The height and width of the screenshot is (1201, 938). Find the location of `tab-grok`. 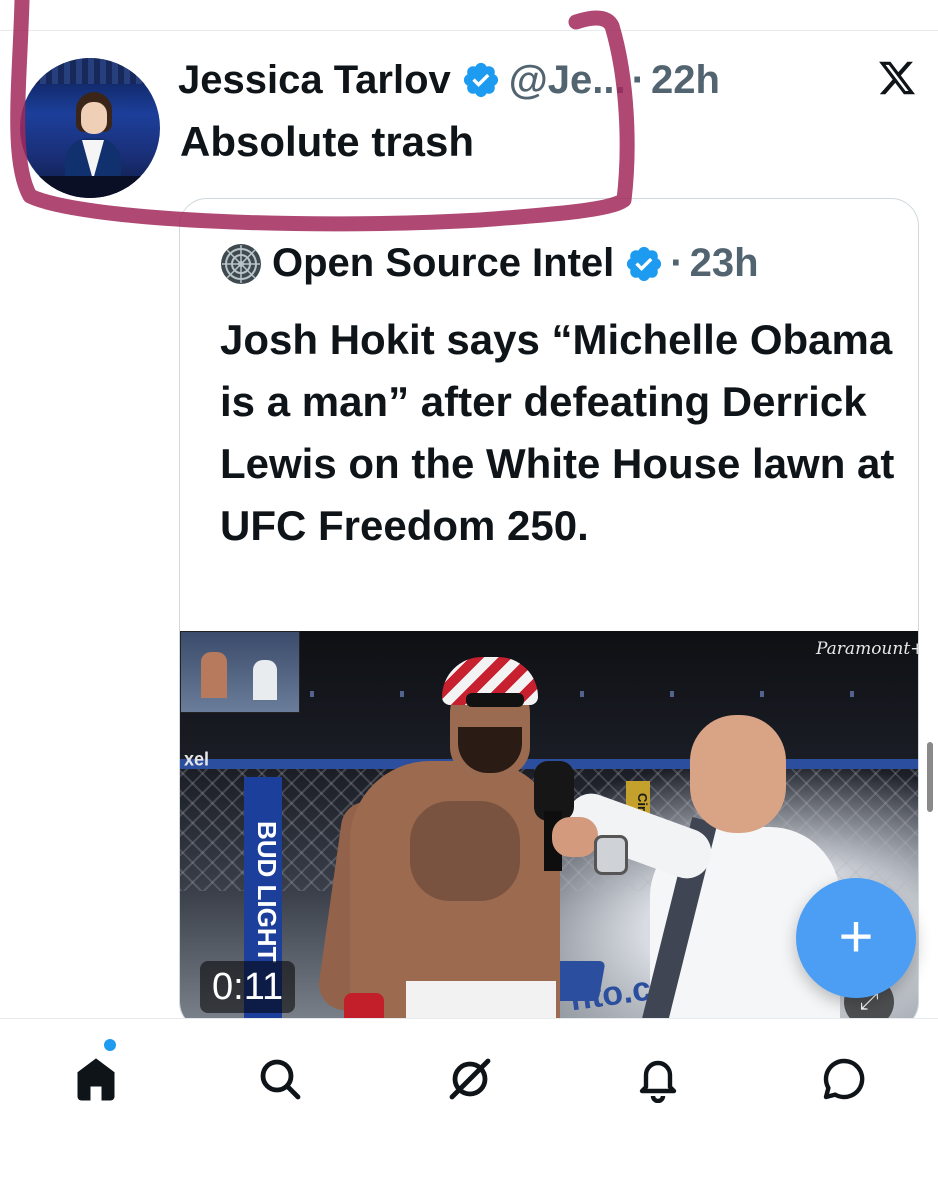

tab-grok is located at coordinates (470, 1079).